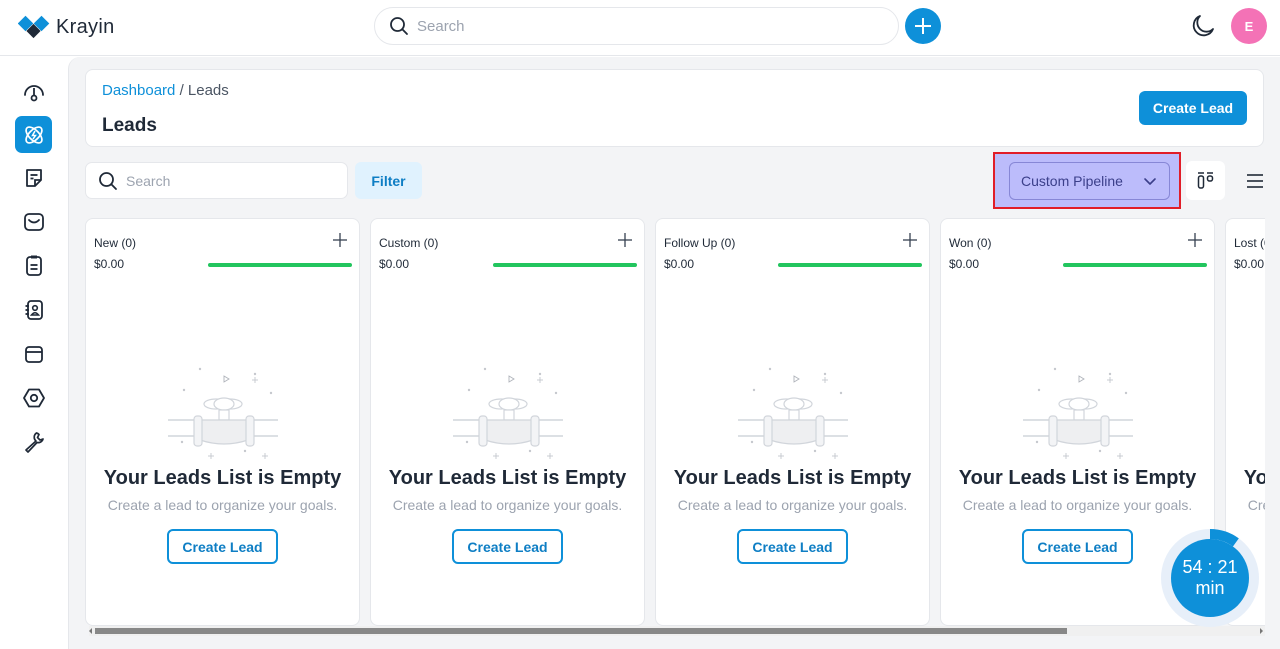 The width and height of the screenshot is (1280, 649). Describe the element at coordinates (1249, 26) in the screenshot. I see `user-avatar: E` at that location.